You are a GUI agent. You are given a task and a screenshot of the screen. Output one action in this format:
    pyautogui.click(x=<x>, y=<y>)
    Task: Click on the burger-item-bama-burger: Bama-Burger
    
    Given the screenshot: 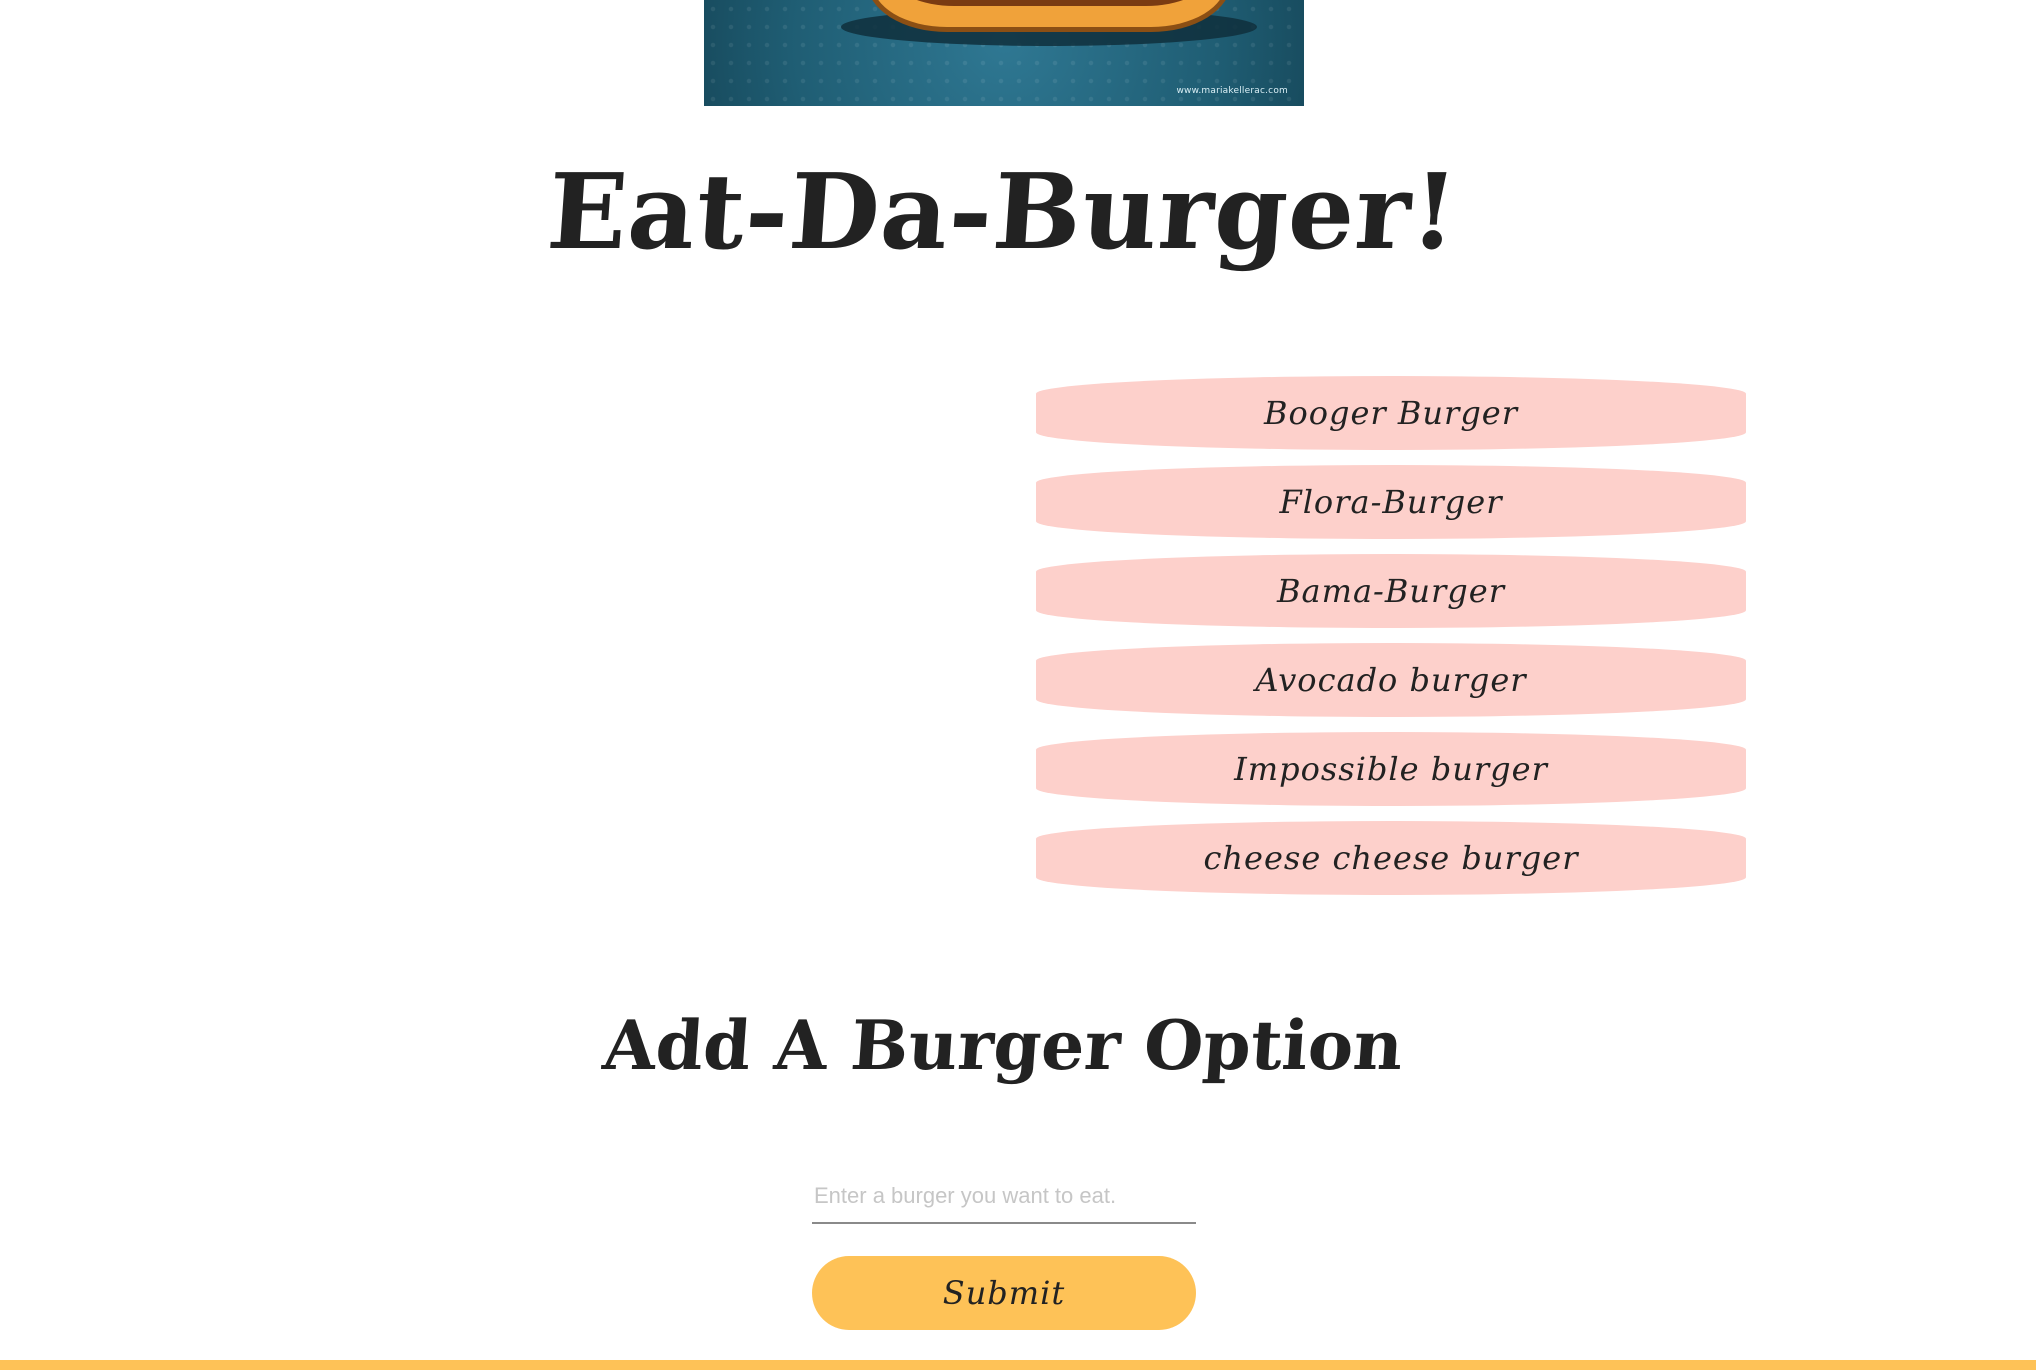 What is the action you would take?
    pyautogui.click(x=1391, y=591)
    